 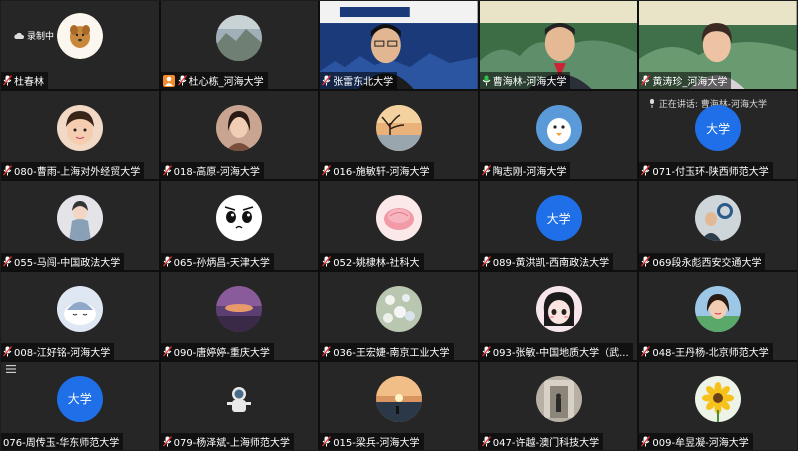 I want to click on participant-nameplate: 048-王丹杨-北京师范大学, so click(x=706, y=351).